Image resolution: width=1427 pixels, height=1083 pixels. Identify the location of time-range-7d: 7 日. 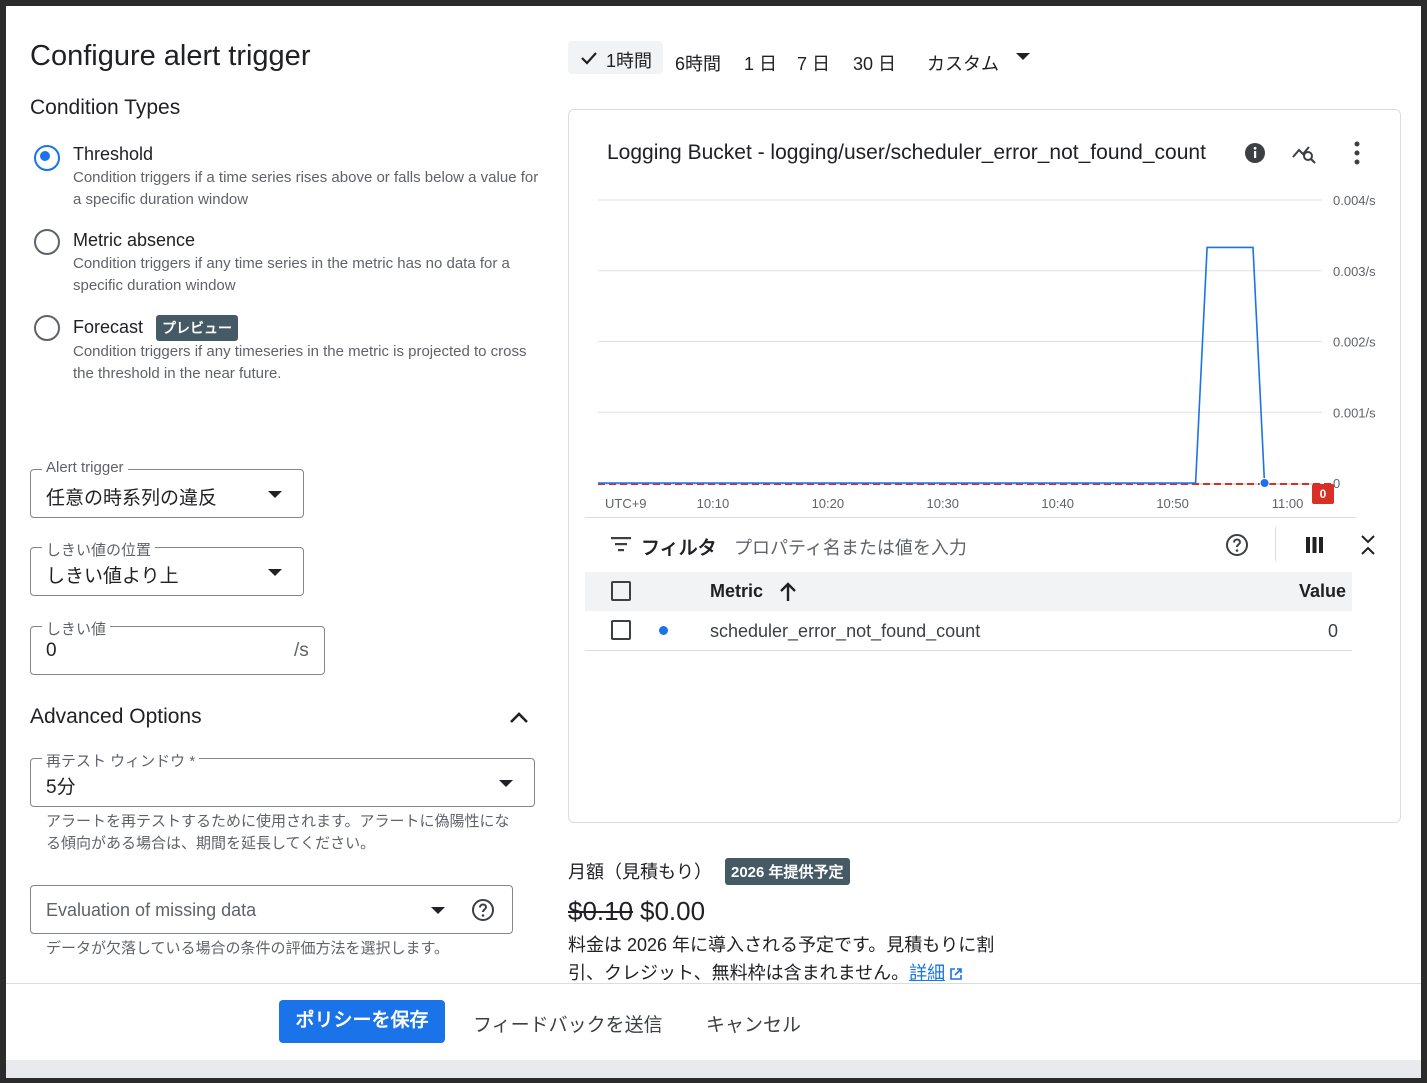
(813, 63).